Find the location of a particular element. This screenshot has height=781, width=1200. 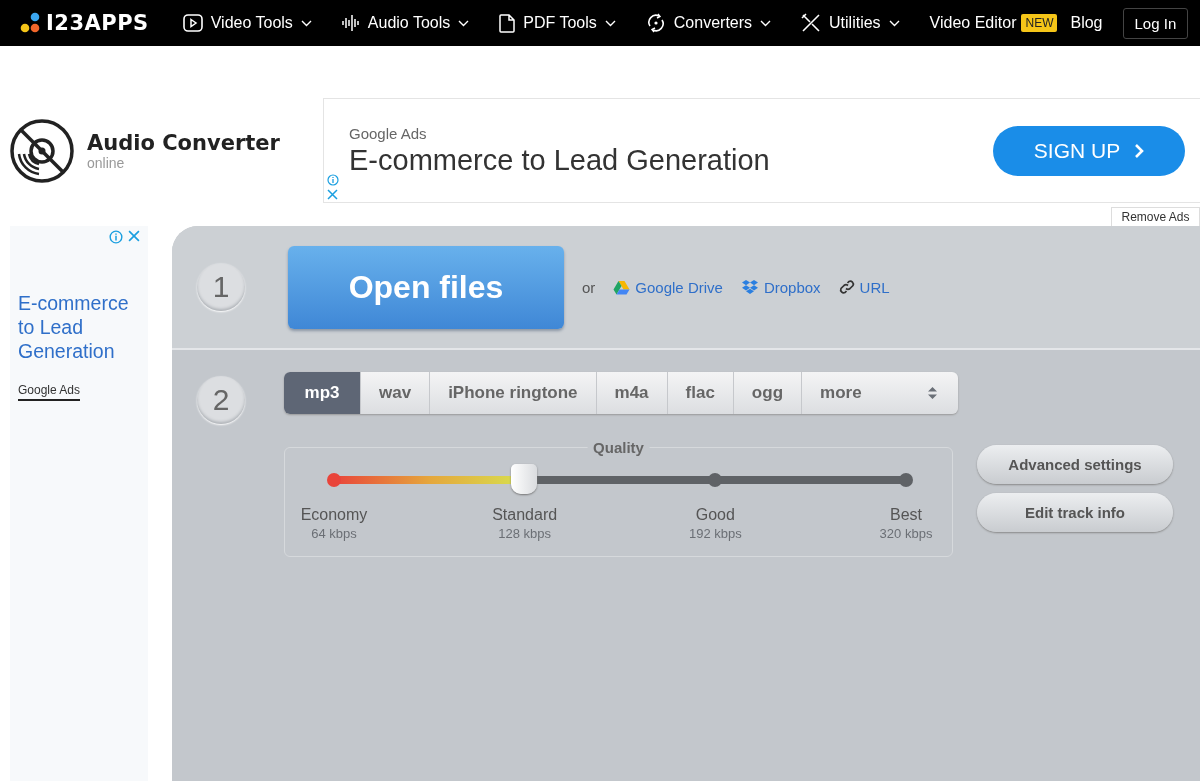

format-tab: m4a is located at coordinates (632, 393).